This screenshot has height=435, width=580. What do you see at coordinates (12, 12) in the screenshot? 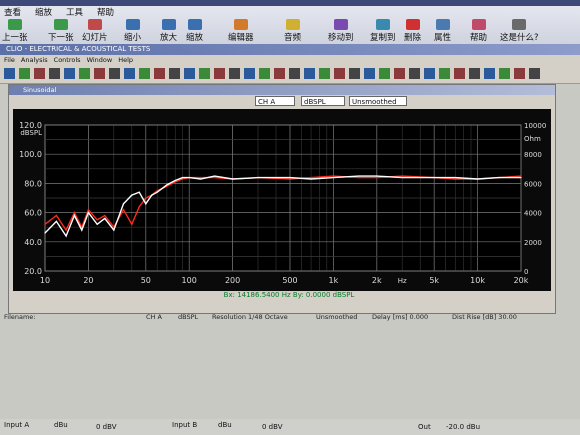
I see `menu-view: 查看` at bounding box center [12, 12].